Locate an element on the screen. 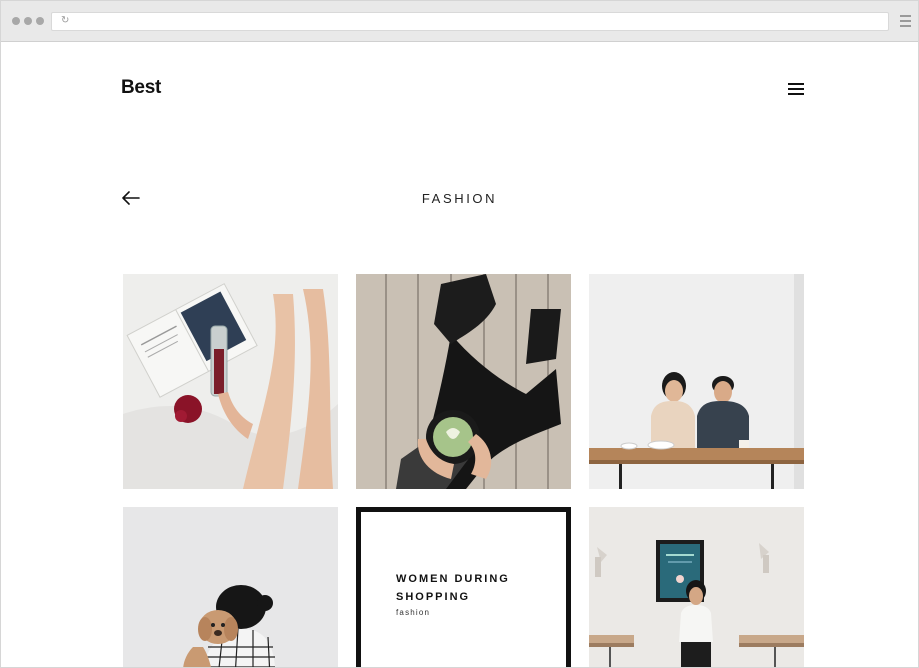 The width and height of the screenshot is (919, 668). browser-menu-icon is located at coordinates (905, 21).